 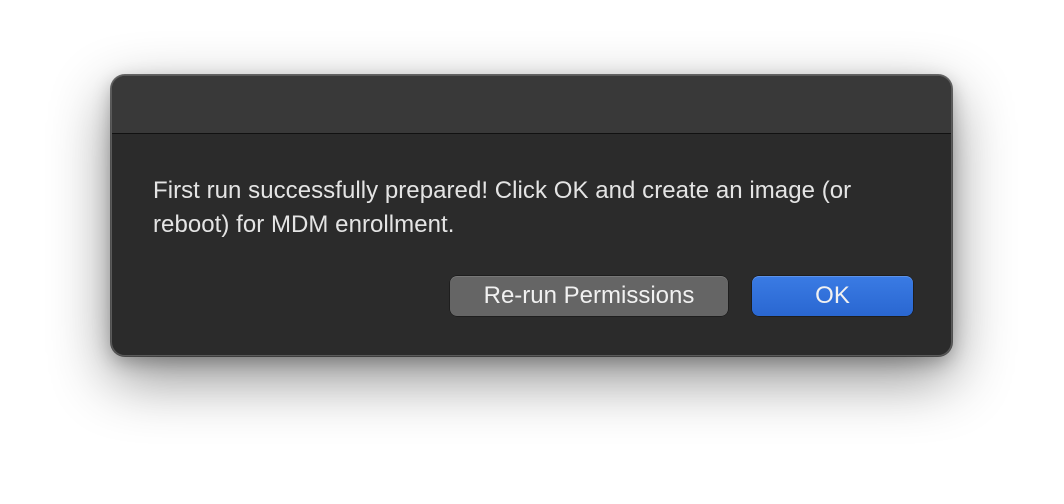 What do you see at coordinates (832, 296) in the screenshot?
I see `ok-button: OK` at bounding box center [832, 296].